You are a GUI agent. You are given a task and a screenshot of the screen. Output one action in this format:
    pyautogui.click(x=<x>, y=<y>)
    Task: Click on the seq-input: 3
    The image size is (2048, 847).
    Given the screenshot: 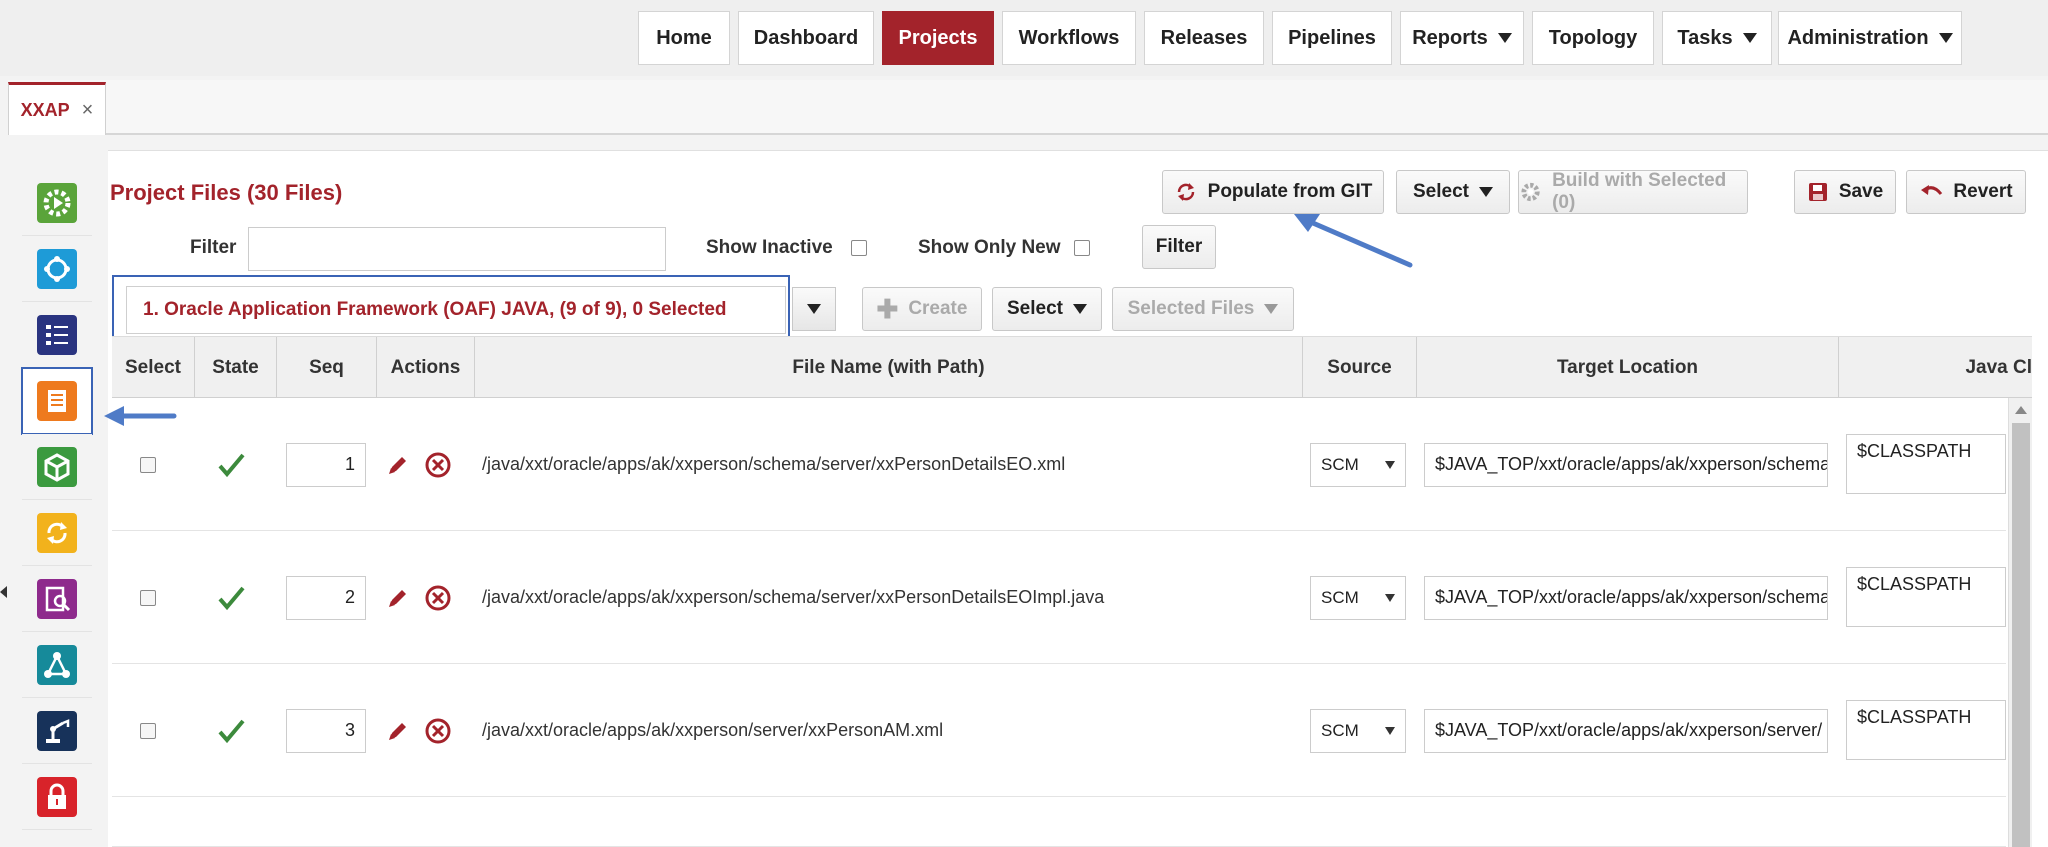 What is the action you would take?
    pyautogui.click(x=326, y=730)
    